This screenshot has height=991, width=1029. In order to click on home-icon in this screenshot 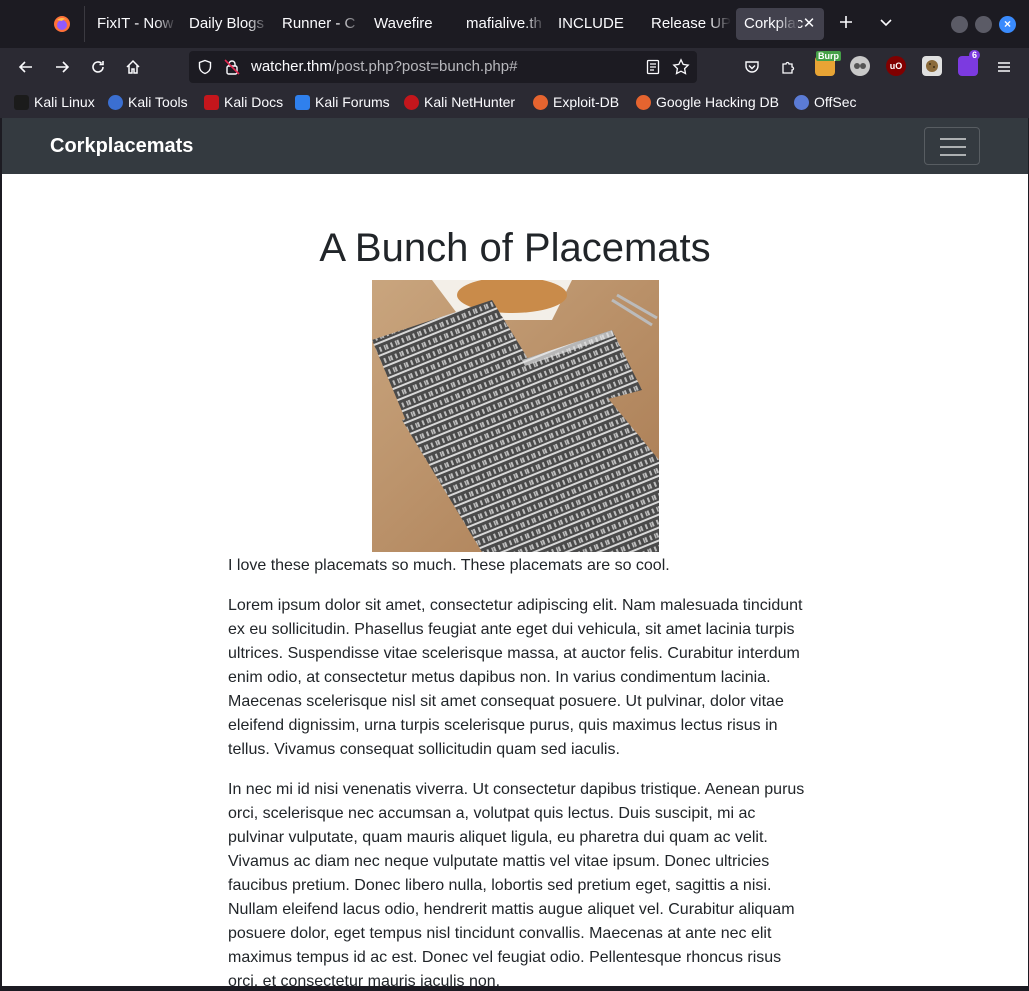, I will do `click(133, 66)`.